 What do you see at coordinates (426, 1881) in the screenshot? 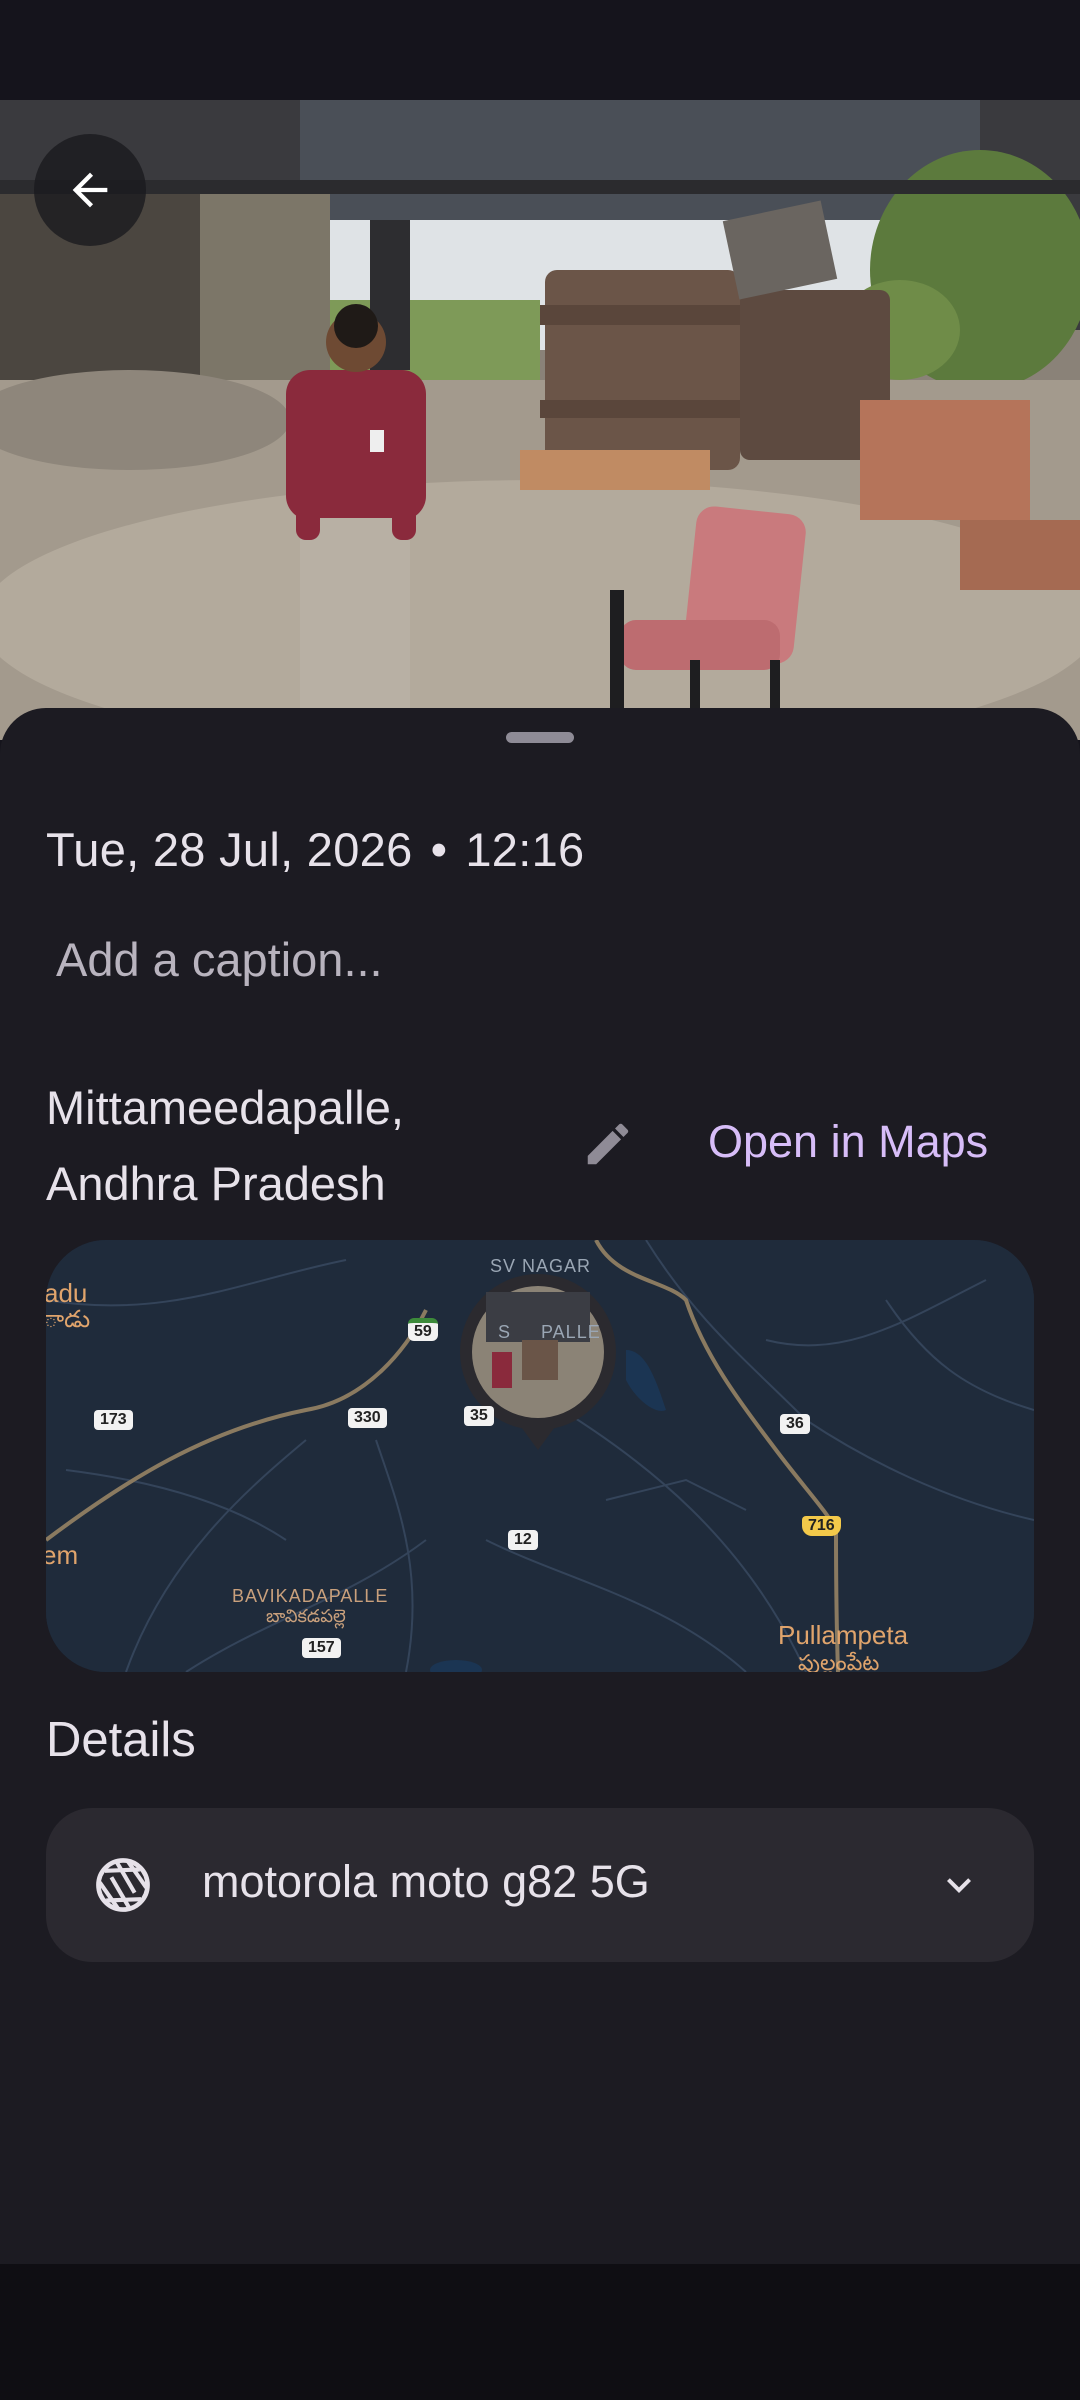
I see `device-name: motorola moto g82 5G` at bounding box center [426, 1881].